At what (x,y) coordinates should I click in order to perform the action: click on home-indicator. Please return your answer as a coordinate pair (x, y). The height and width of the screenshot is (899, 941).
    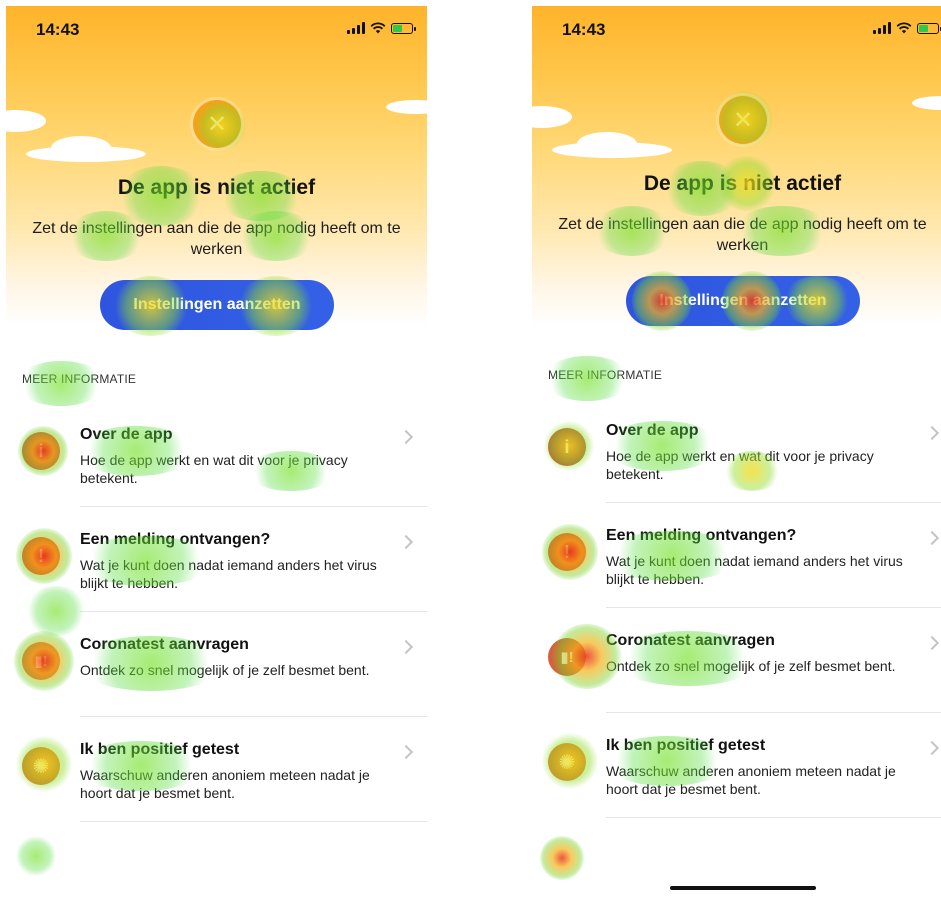
    Looking at the image, I should click on (743, 888).